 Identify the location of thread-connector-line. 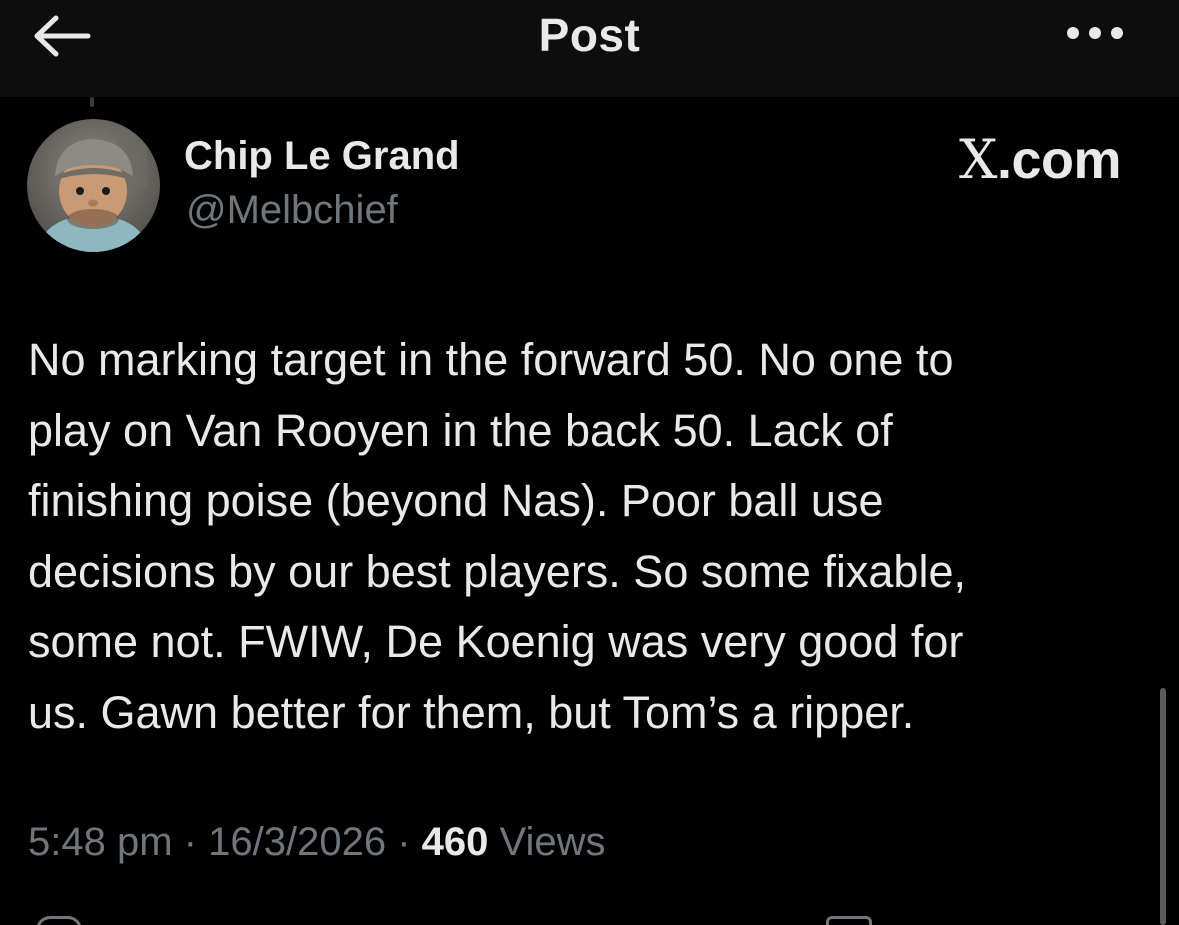
(92, 102).